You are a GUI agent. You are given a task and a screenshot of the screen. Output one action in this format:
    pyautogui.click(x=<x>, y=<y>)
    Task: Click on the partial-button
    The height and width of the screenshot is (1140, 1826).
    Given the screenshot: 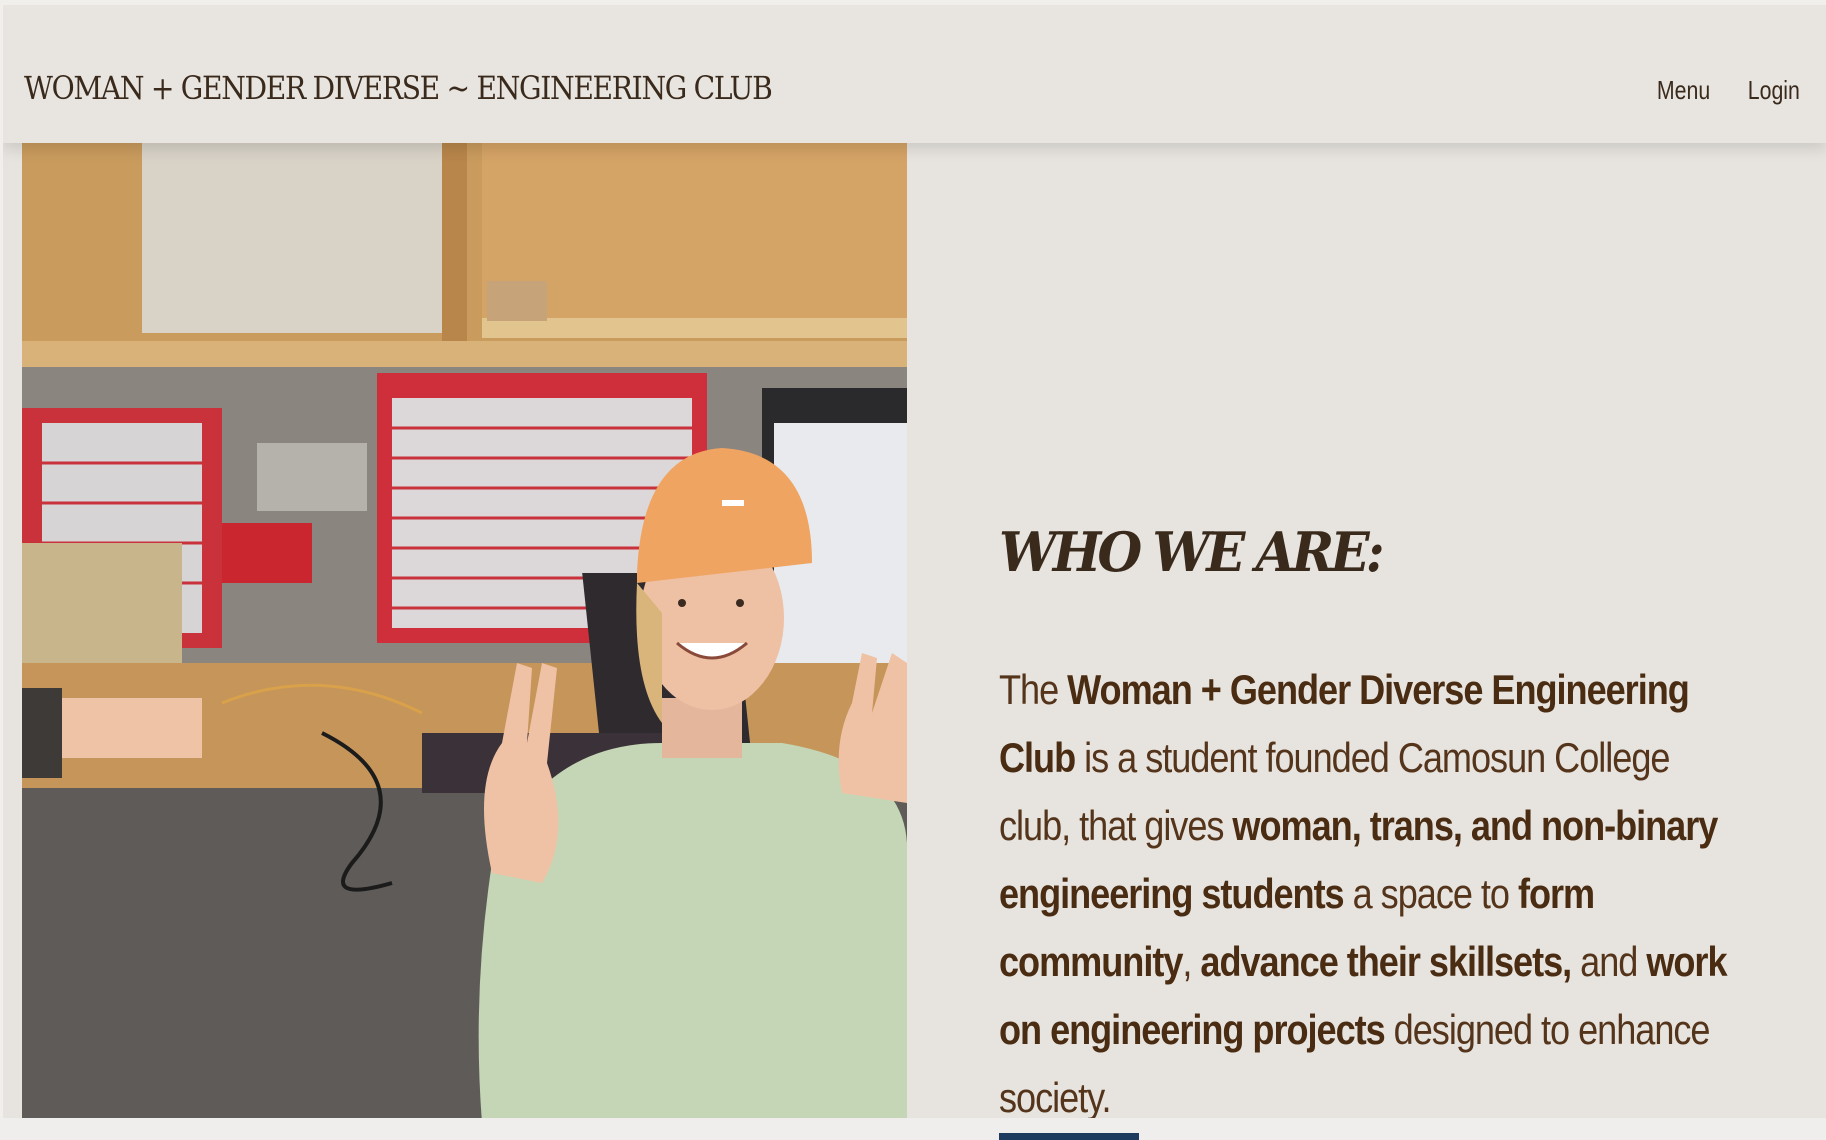 What is the action you would take?
    pyautogui.click(x=1069, y=1136)
    